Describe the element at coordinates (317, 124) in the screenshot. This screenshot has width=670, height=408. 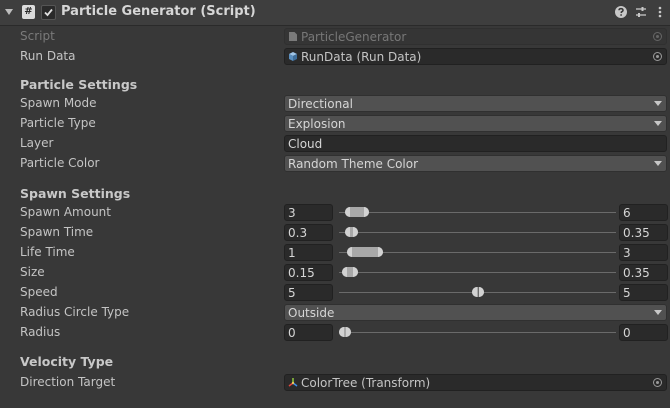
I see `particle-type-value: Explosion` at that location.